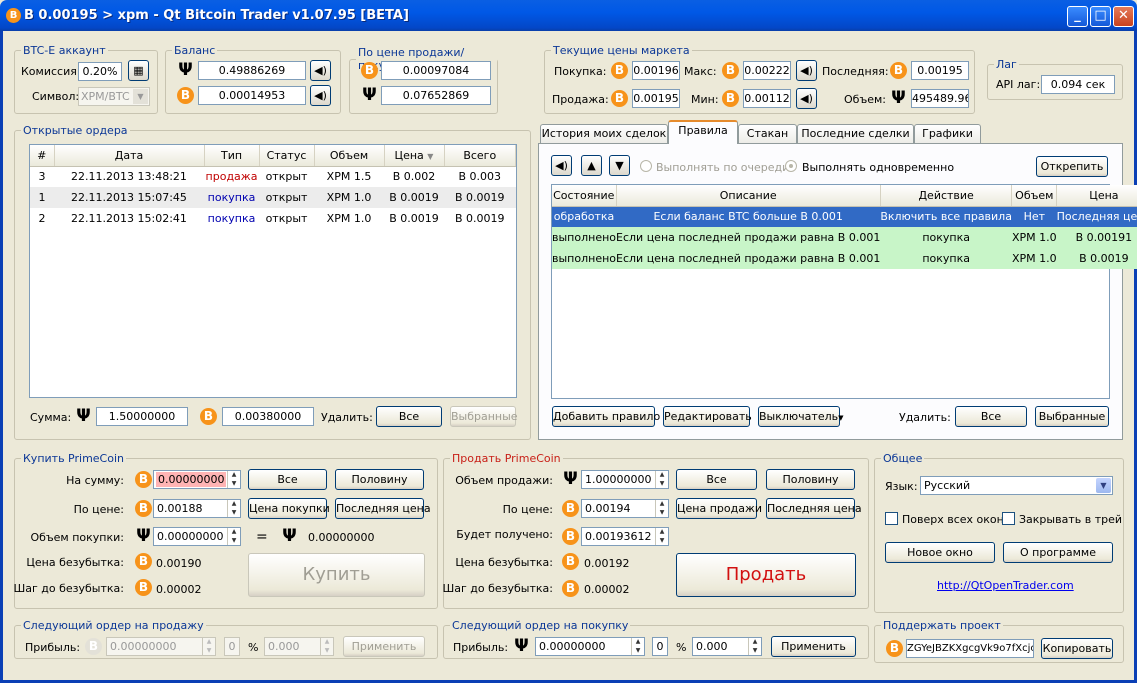 The image size is (1137, 683). What do you see at coordinates (947, 134) in the screenshot?
I see `tab-charts: Графики` at bounding box center [947, 134].